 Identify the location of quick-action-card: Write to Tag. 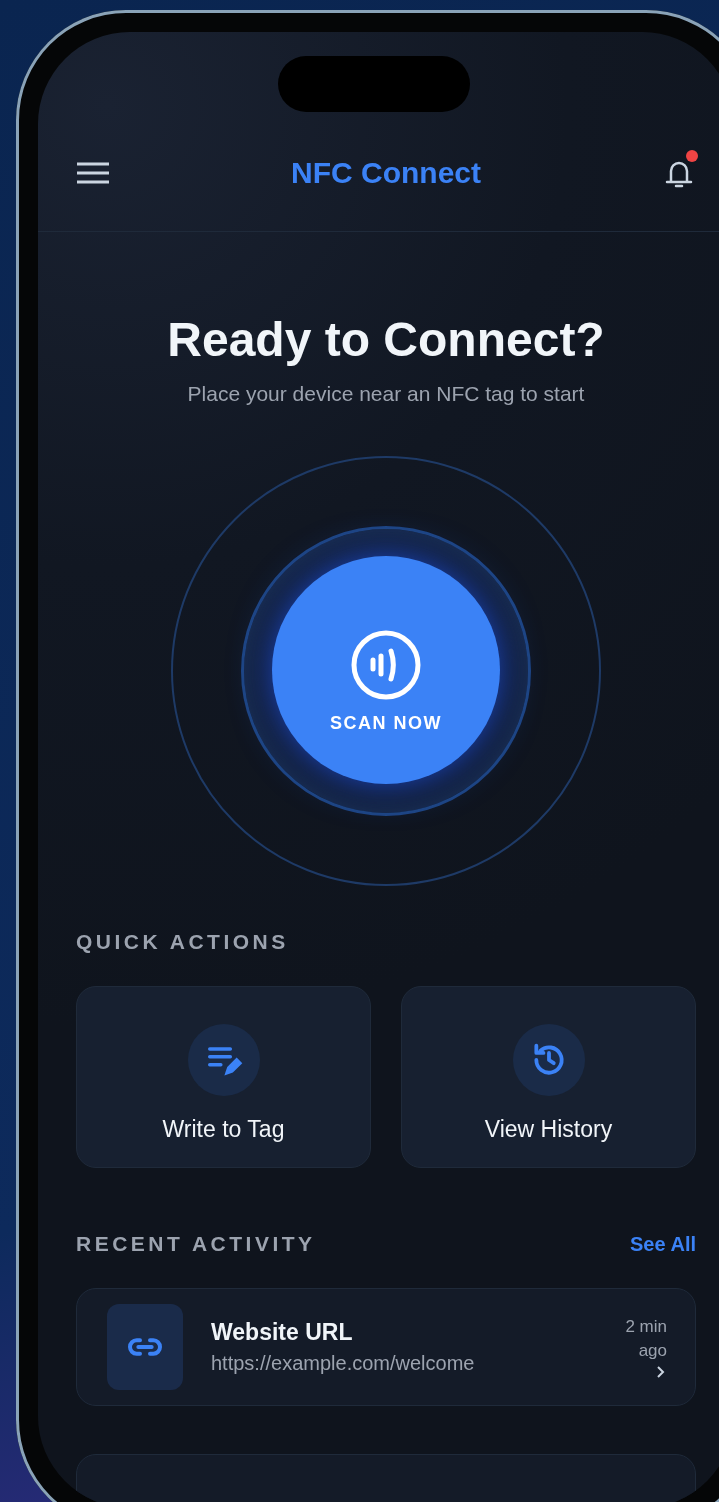
(223, 1077).